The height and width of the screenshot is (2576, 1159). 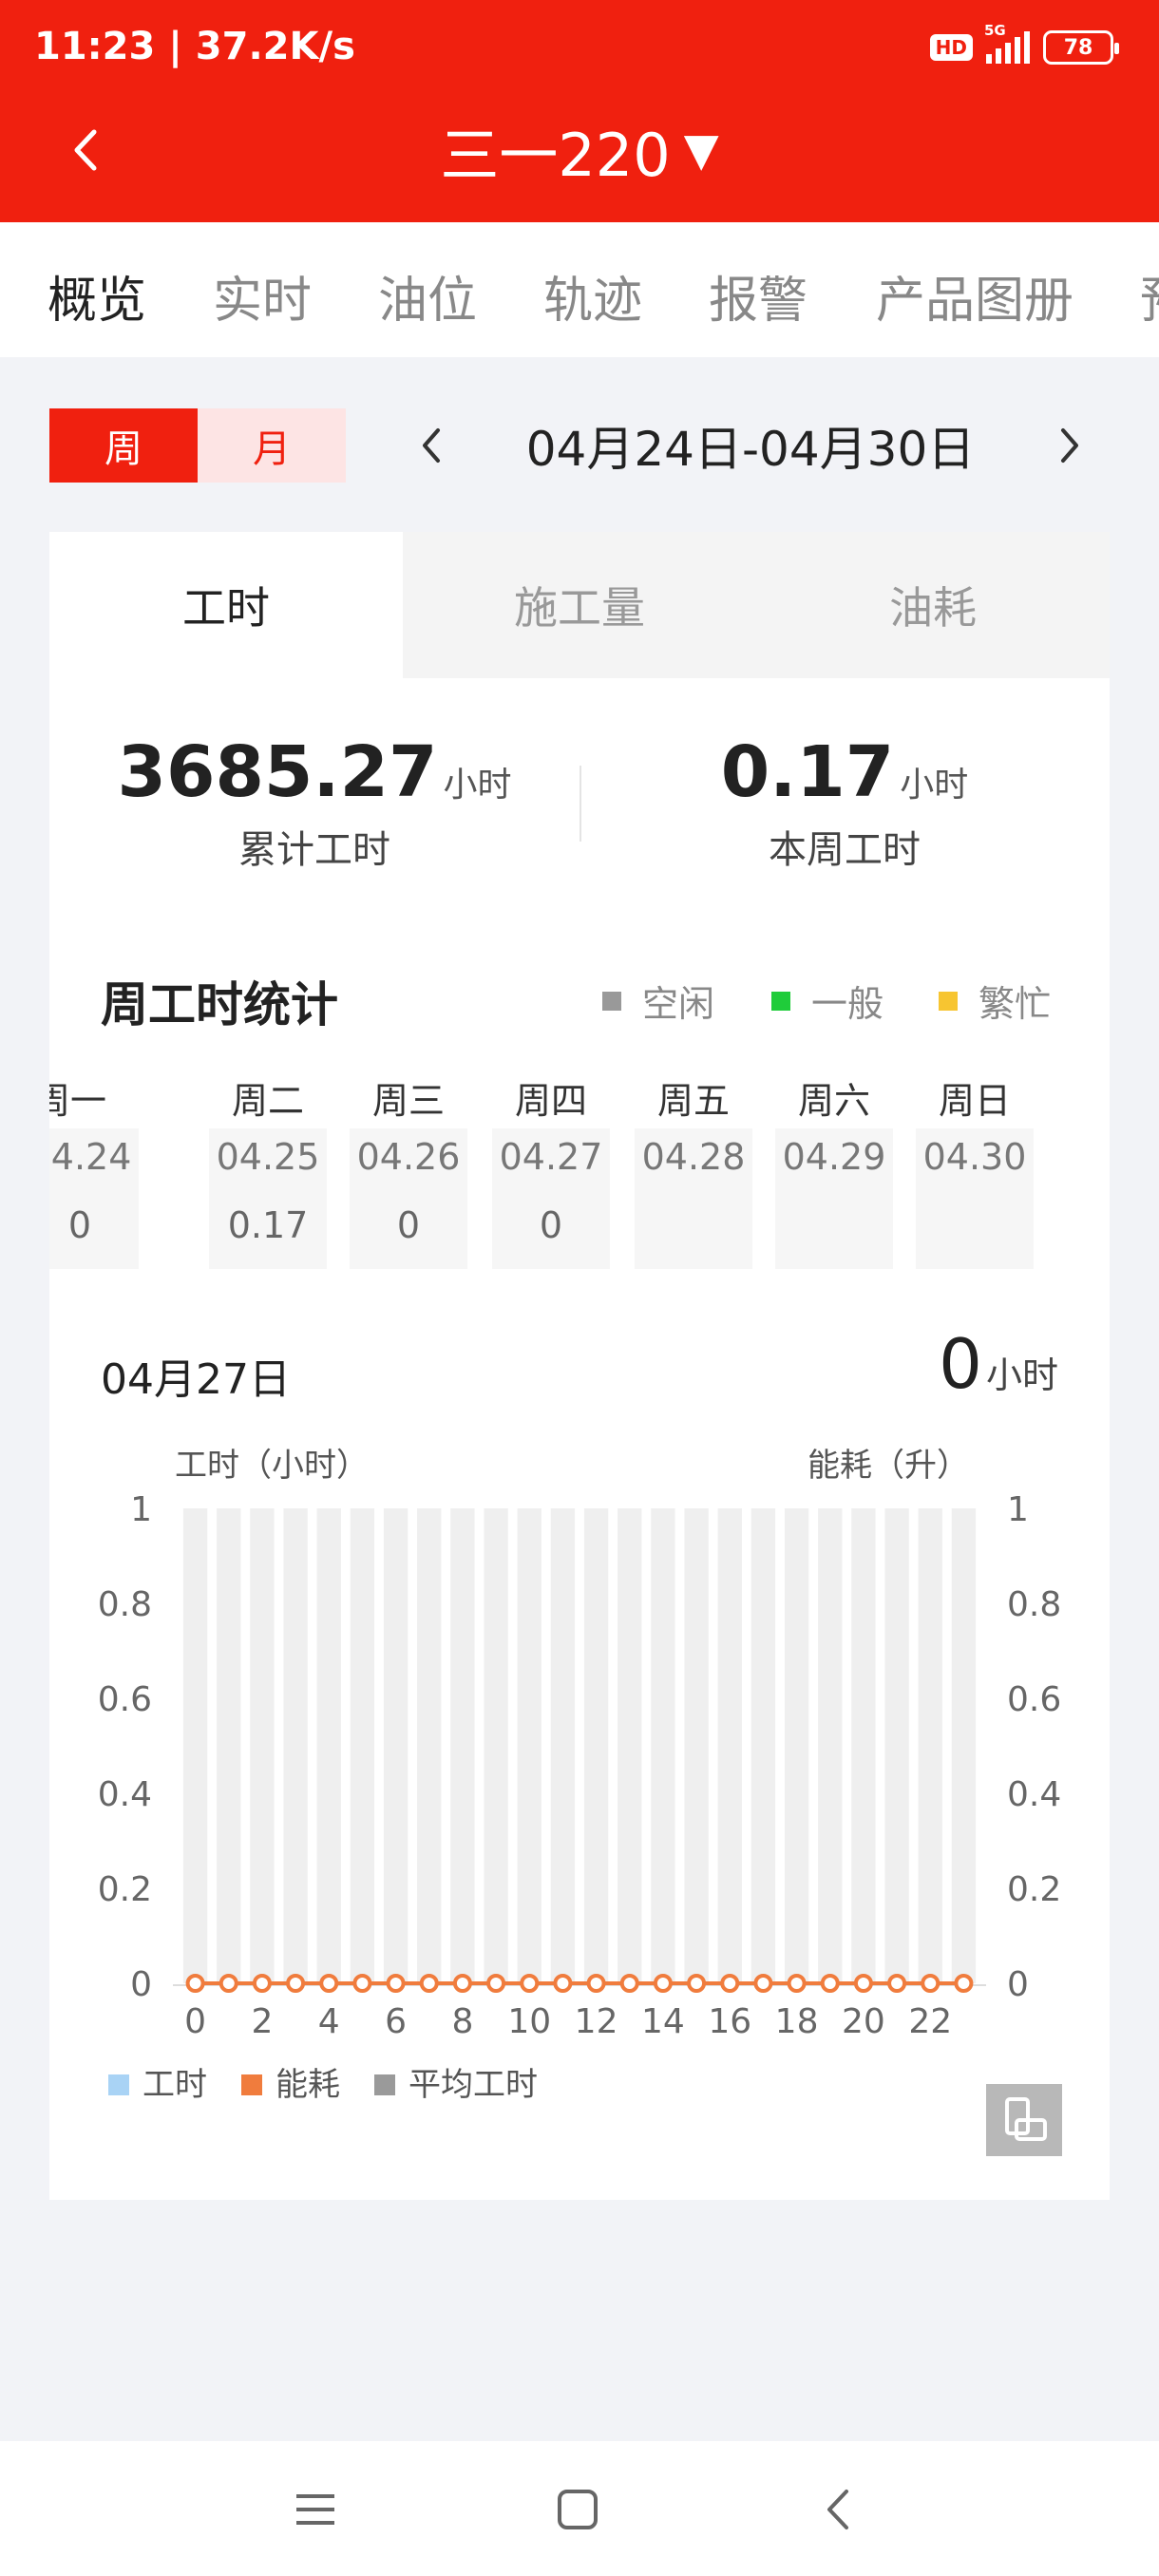 What do you see at coordinates (77, 1101) in the screenshot?
I see `day-name: 周一` at bounding box center [77, 1101].